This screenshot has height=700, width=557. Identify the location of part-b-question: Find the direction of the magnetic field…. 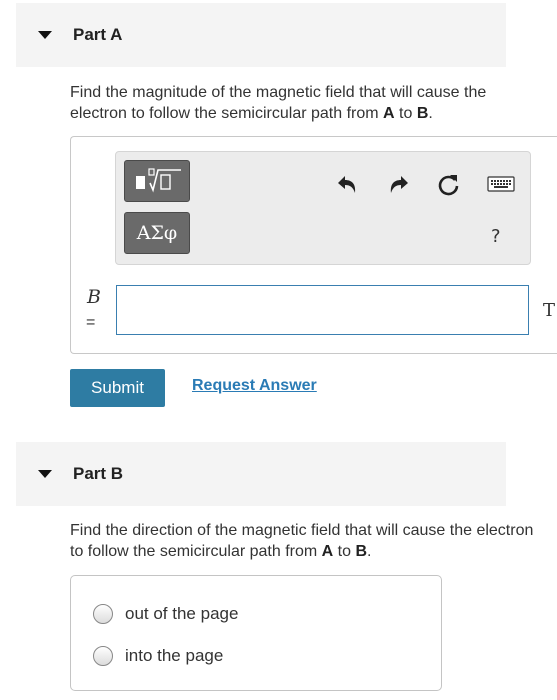
(302, 541).